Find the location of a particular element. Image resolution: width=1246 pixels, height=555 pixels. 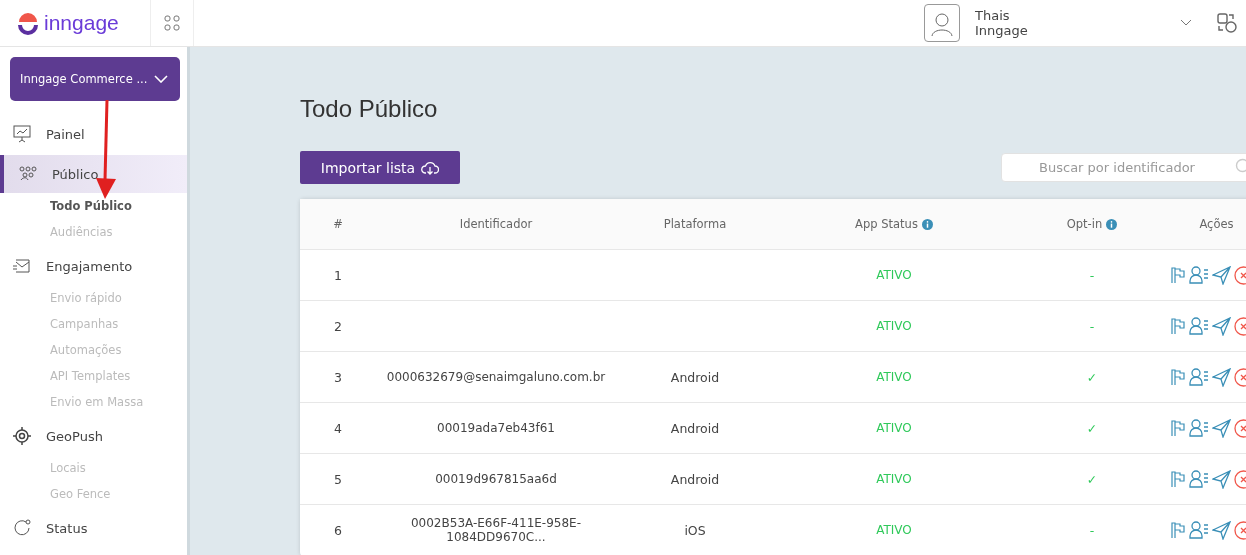

table-cell: 3 is located at coordinates (338, 377).